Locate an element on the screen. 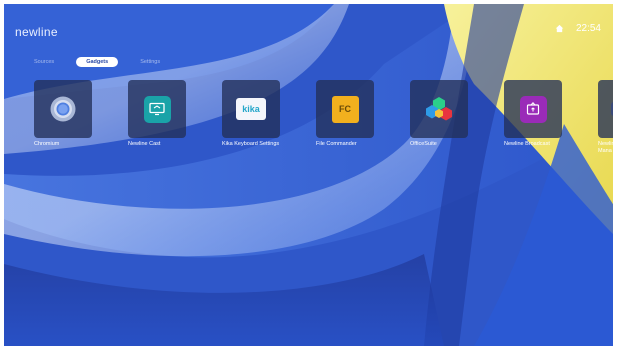  category-tabs: Sources Gadgets Settings is located at coordinates (97, 62).